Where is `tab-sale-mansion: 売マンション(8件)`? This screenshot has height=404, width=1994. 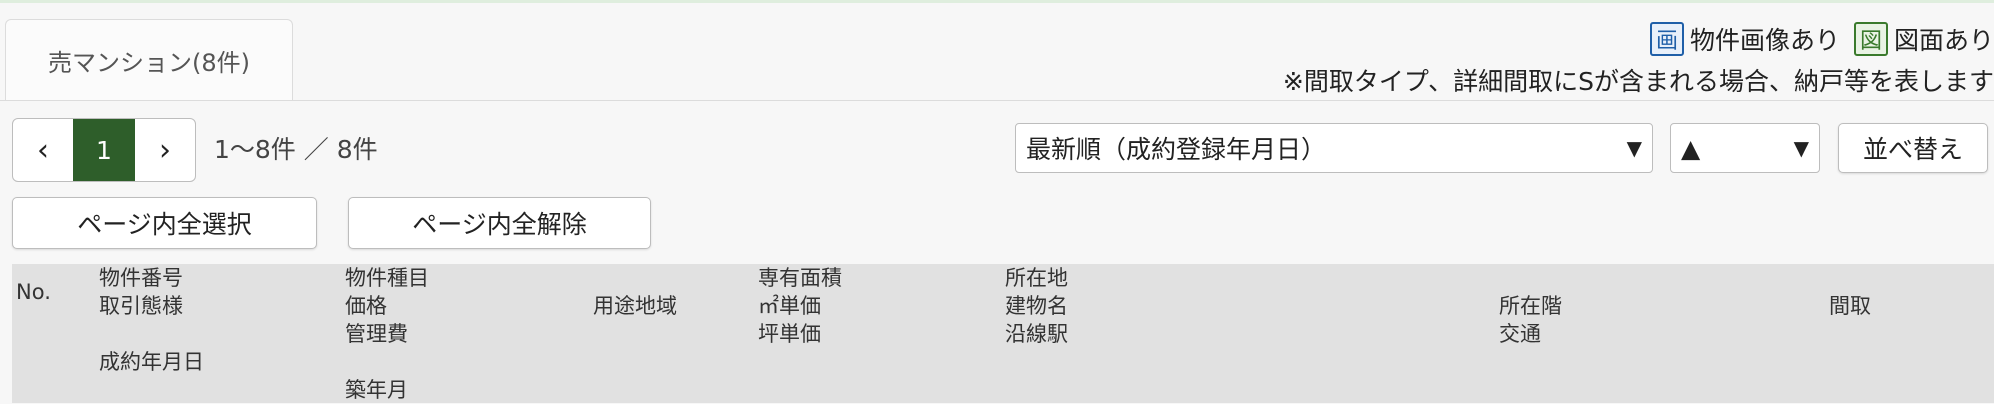
tab-sale-mansion: 売マンション(8件) is located at coordinates (149, 60).